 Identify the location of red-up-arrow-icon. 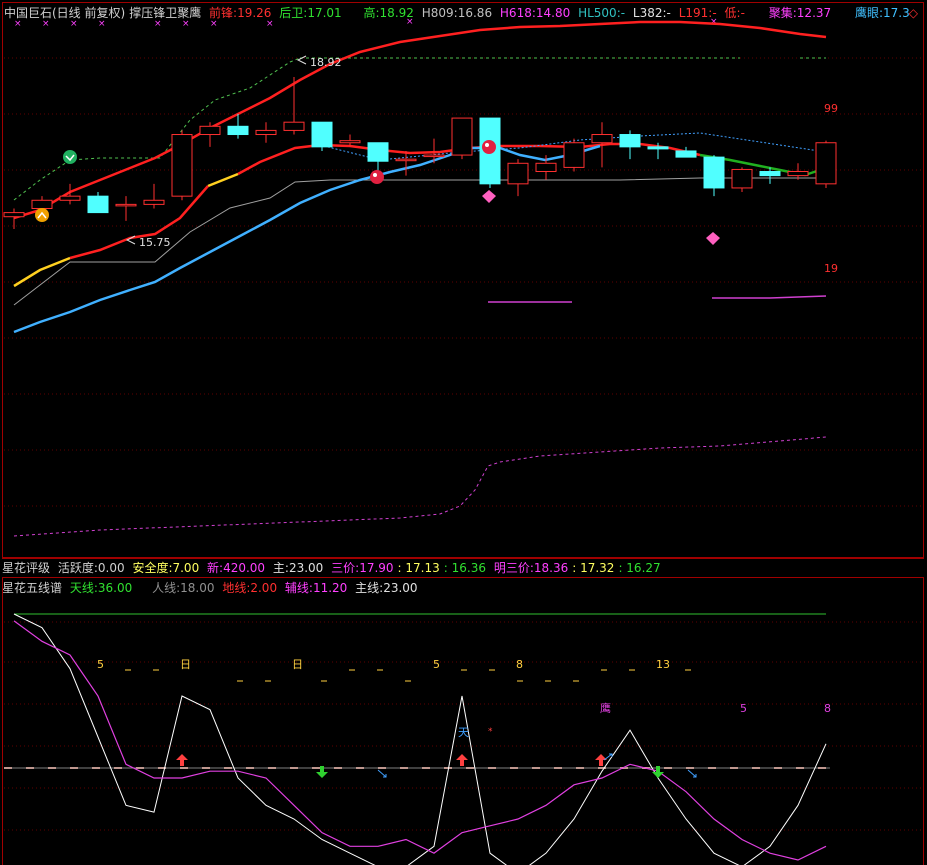
(391, 760).